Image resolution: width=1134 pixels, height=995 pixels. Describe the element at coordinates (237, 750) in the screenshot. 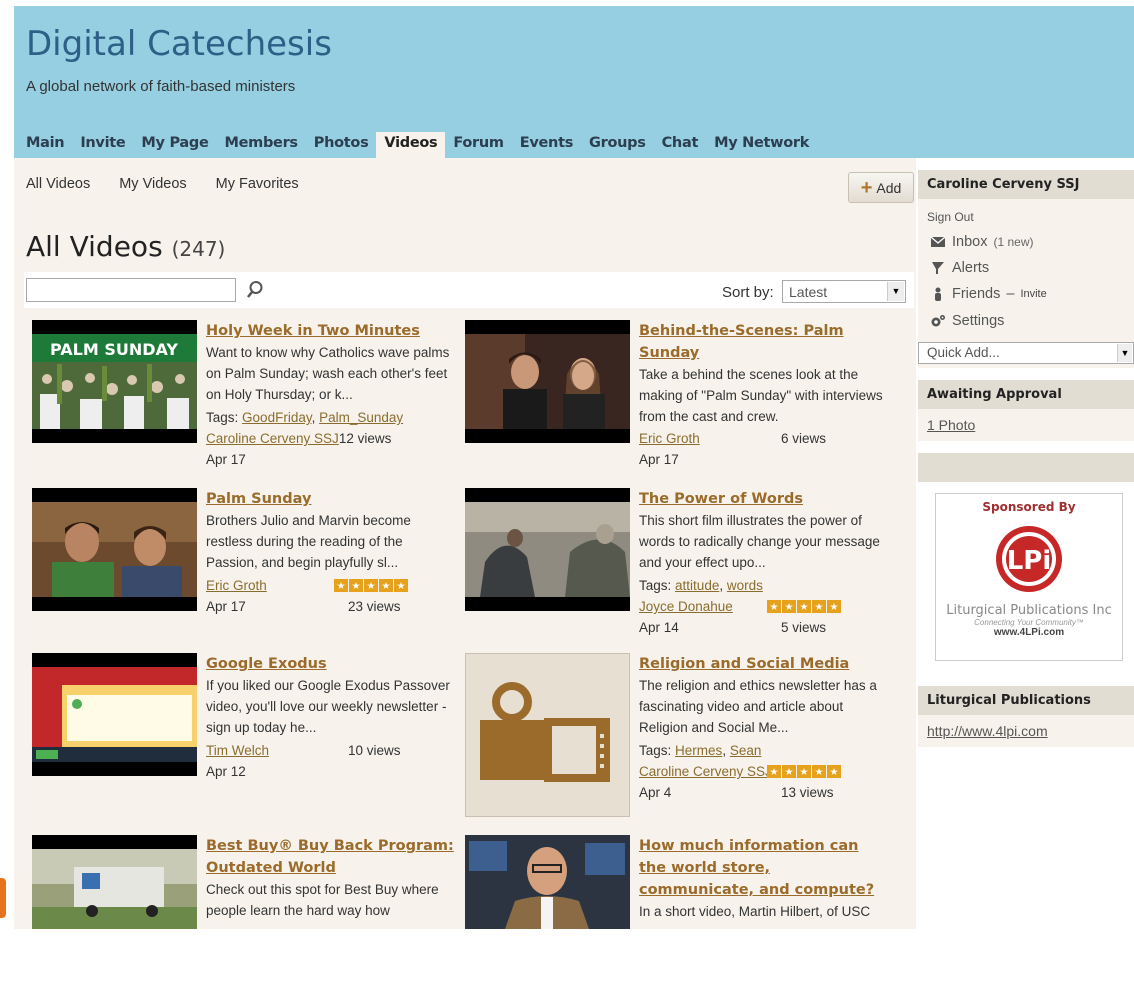

I see `author-link: Tim Welch` at that location.